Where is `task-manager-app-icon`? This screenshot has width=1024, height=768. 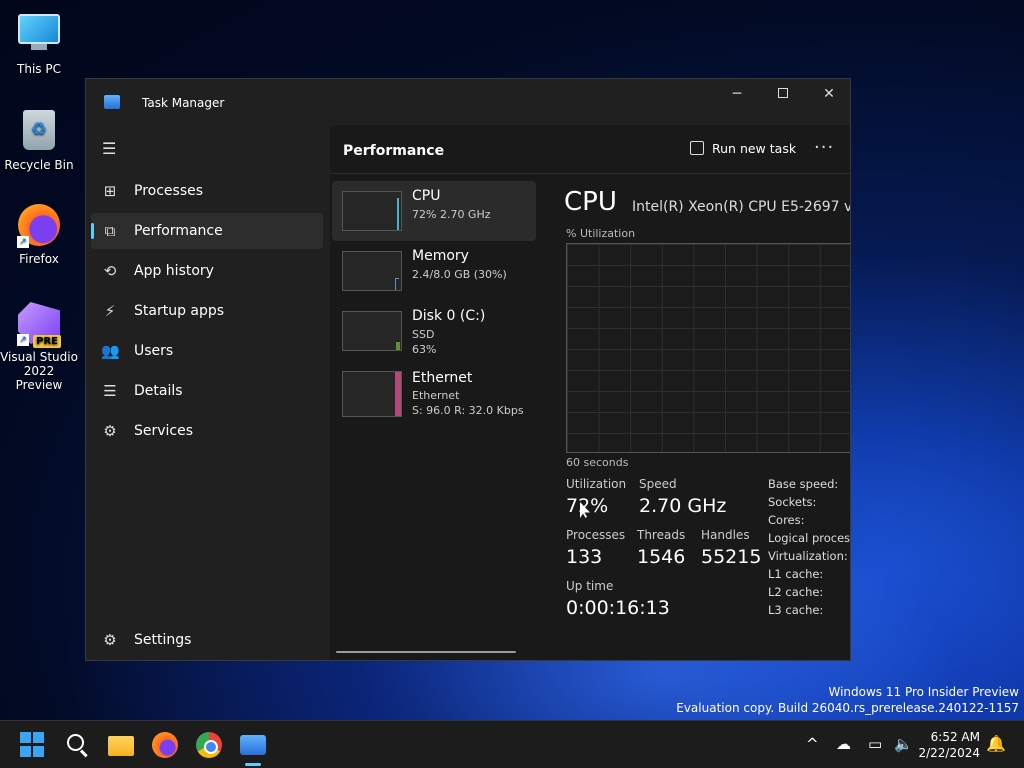 task-manager-app-icon is located at coordinates (112, 102).